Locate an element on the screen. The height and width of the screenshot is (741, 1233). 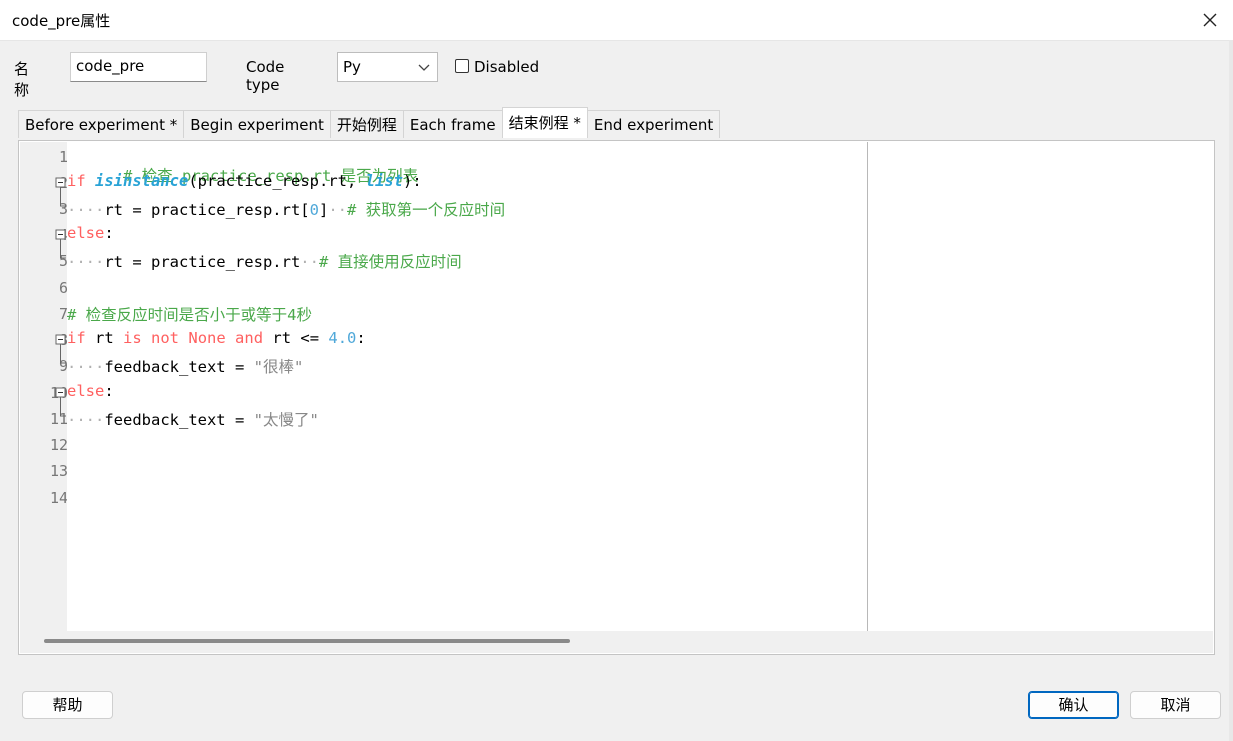
code-line: ····feedback_text = "很棒" is located at coordinates (185, 367).